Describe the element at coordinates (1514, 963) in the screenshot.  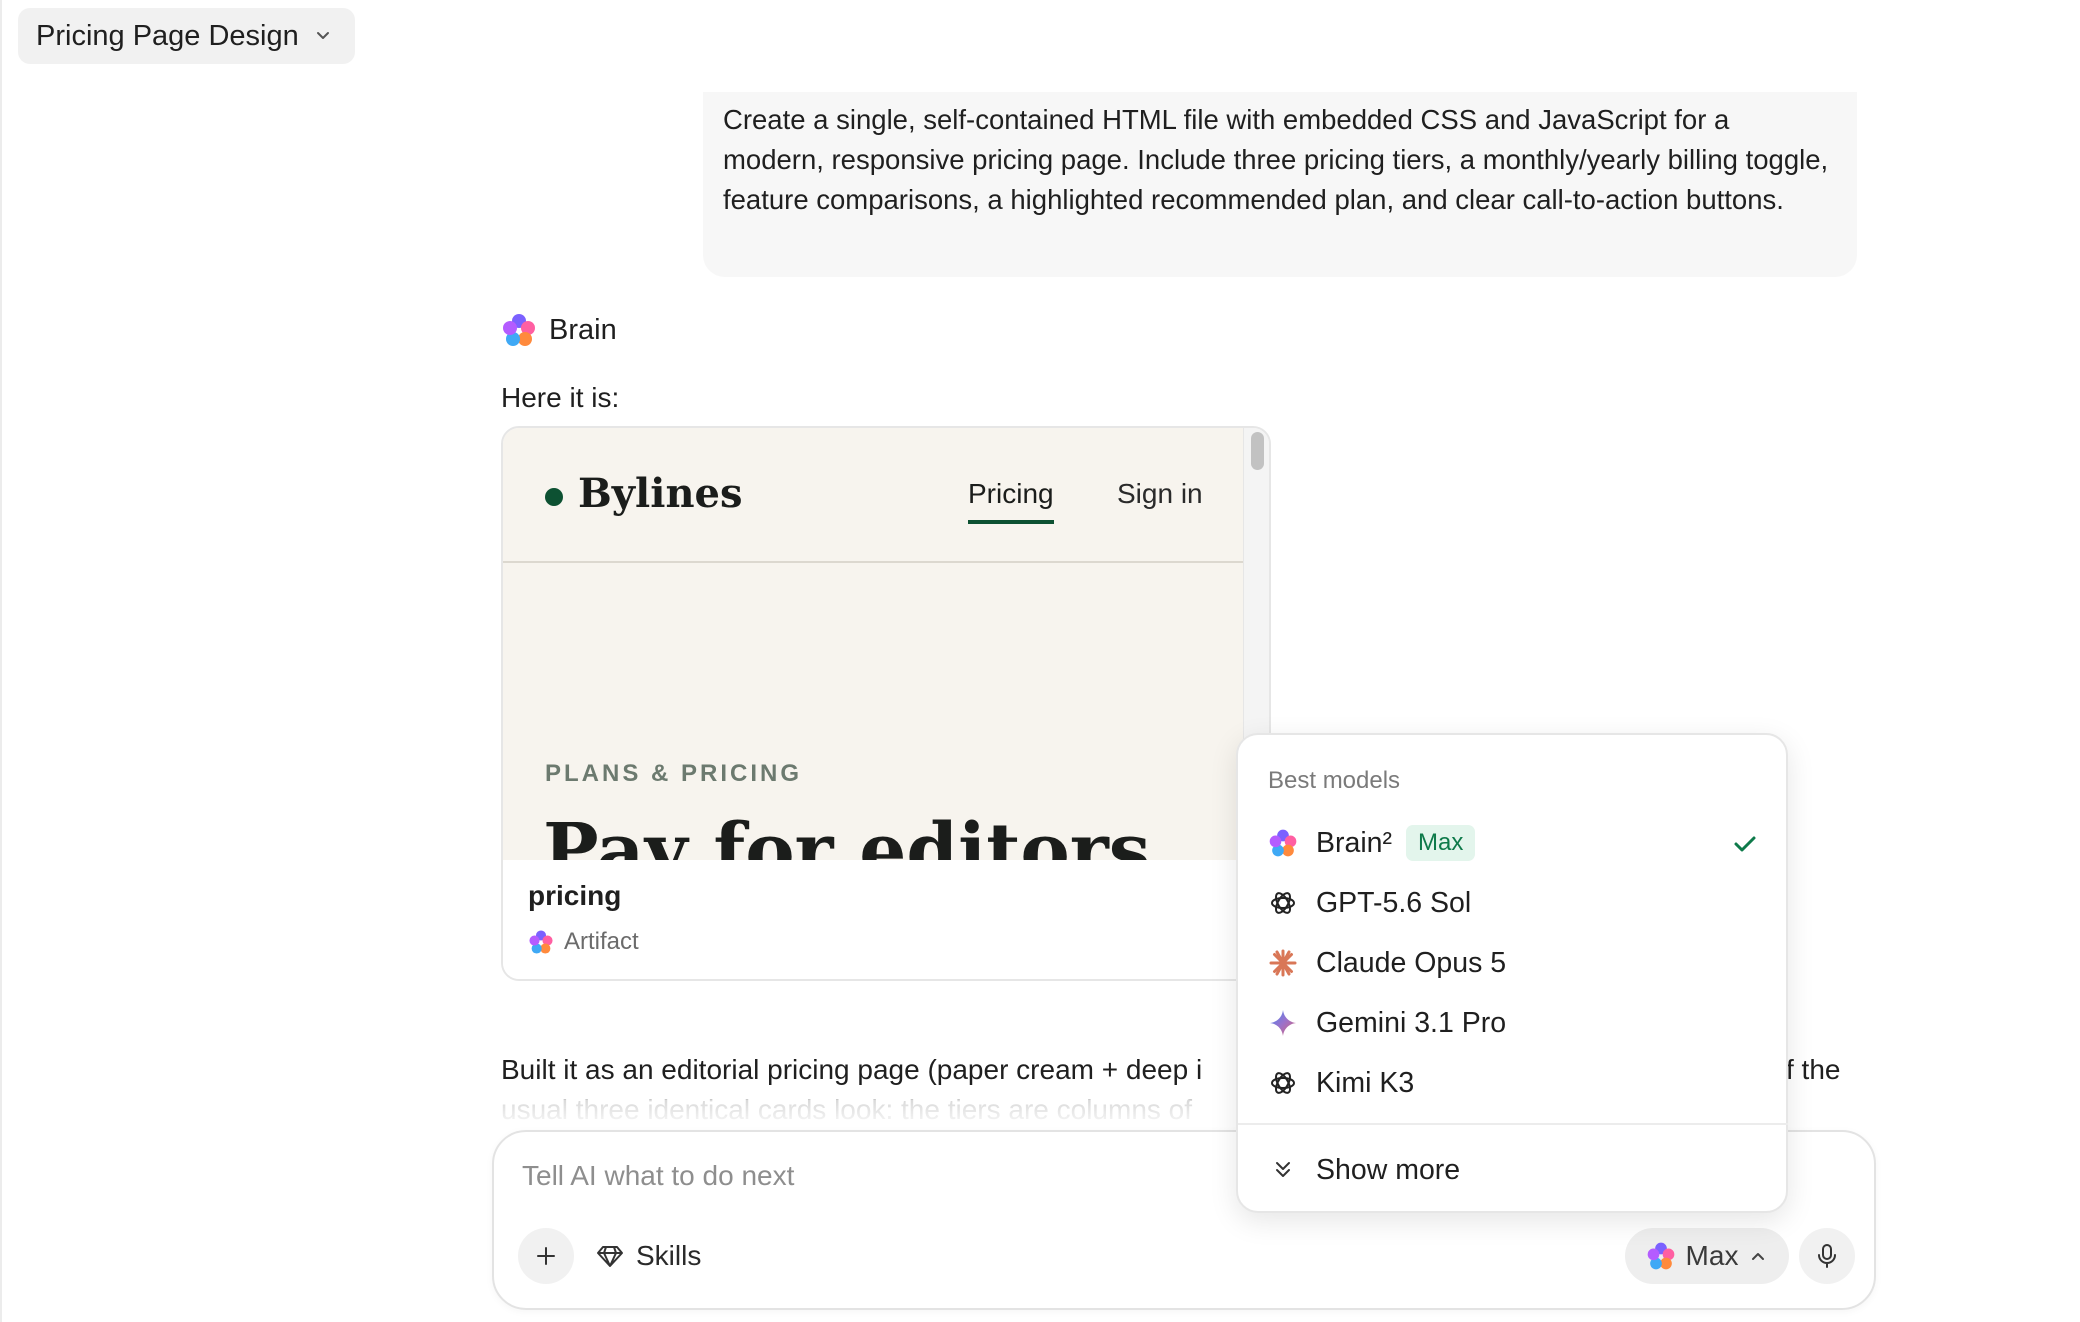
I see `model-option-claude: Claude Opus 5` at that location.